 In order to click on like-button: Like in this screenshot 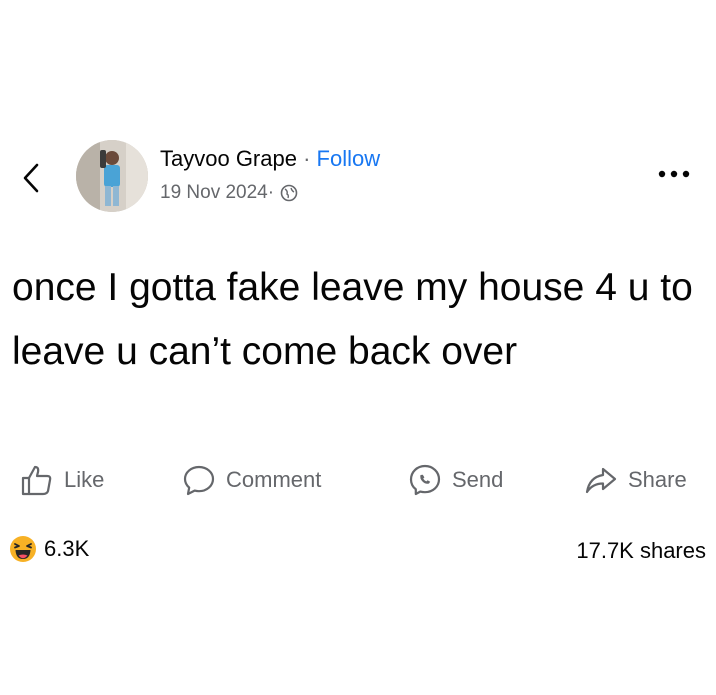, I will do `click(62, 480)`.